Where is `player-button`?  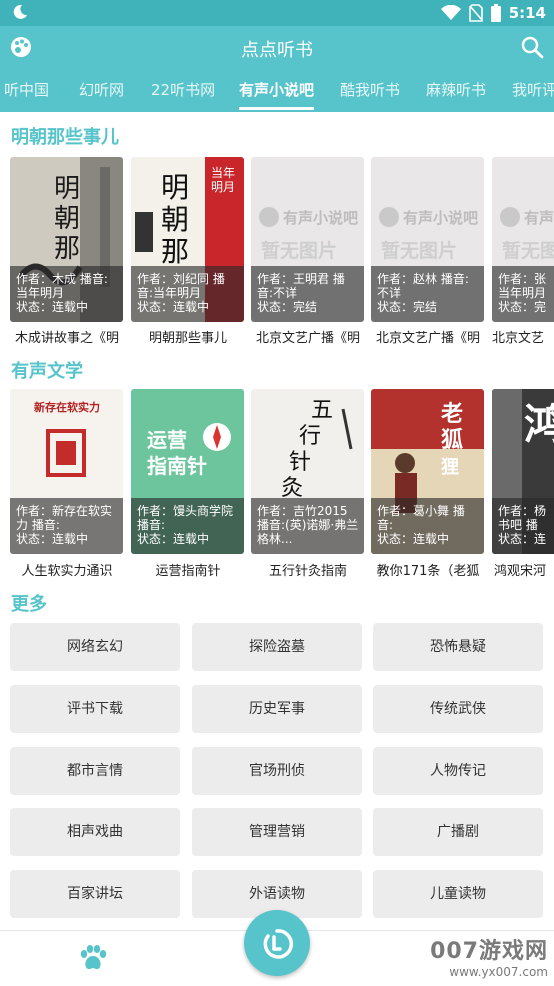
player-button is located at coordinates (277, 943).